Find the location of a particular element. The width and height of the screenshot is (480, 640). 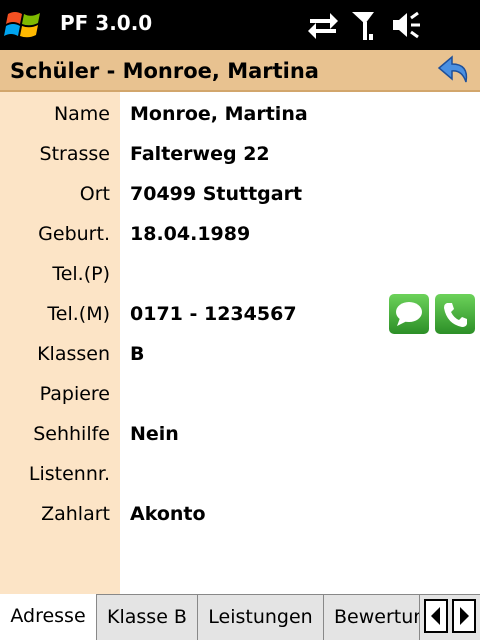

tab-bar: Adresse Klasse B Leistungen Bewertungen is located at coordinates (240, 617).